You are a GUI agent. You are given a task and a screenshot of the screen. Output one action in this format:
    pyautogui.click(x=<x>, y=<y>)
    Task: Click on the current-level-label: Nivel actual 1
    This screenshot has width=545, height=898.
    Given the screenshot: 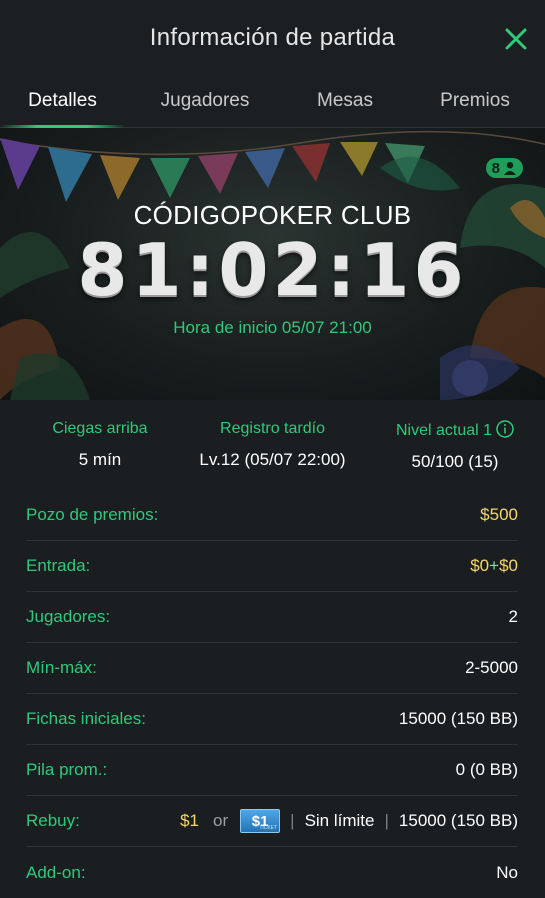 What is the action you would take?
    pyautogui.click(x=444, y=430)
    